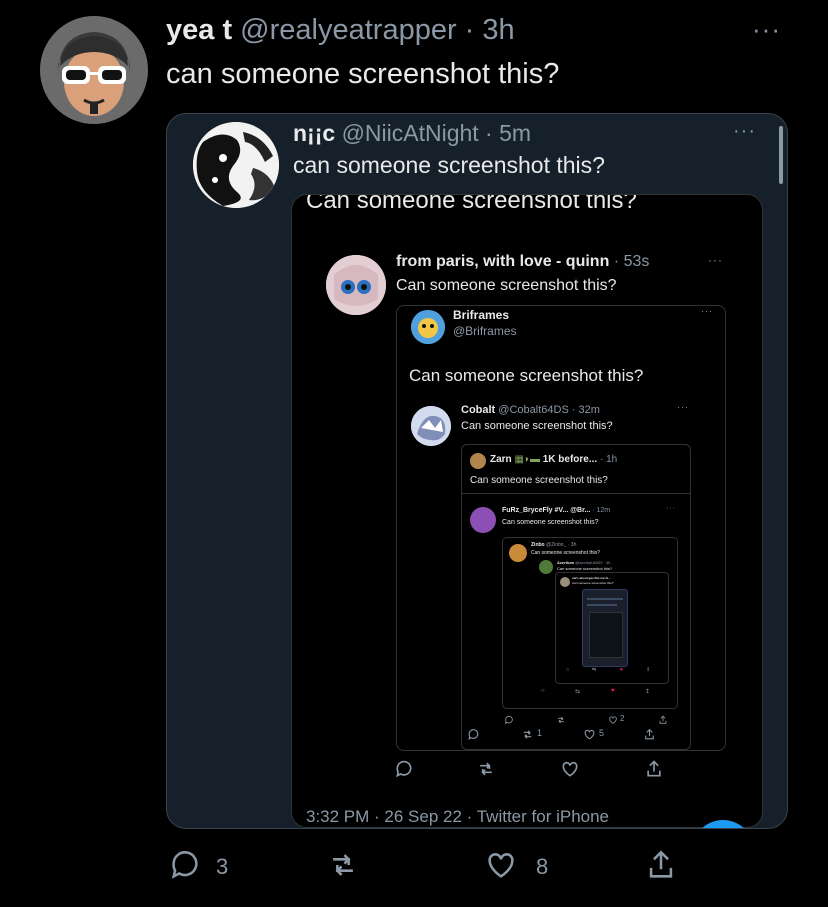 The height and width of the screenshot is (907, 828). I want to click on outer-display-name: yea t, so click(199, 30).